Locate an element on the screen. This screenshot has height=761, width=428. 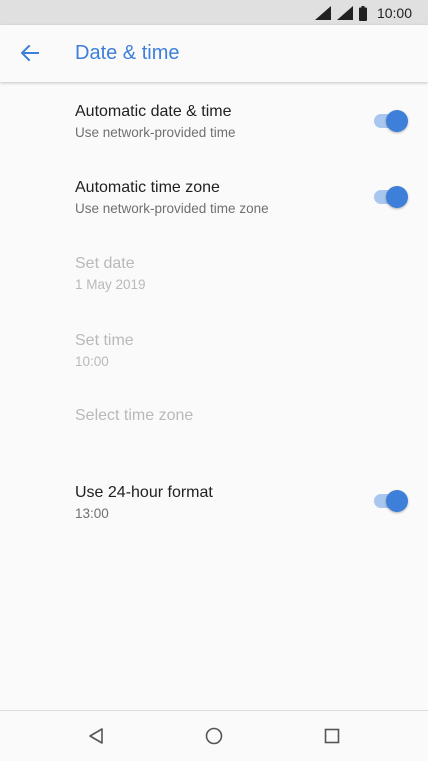
navigation-bar is located at coordinates (214, 735).